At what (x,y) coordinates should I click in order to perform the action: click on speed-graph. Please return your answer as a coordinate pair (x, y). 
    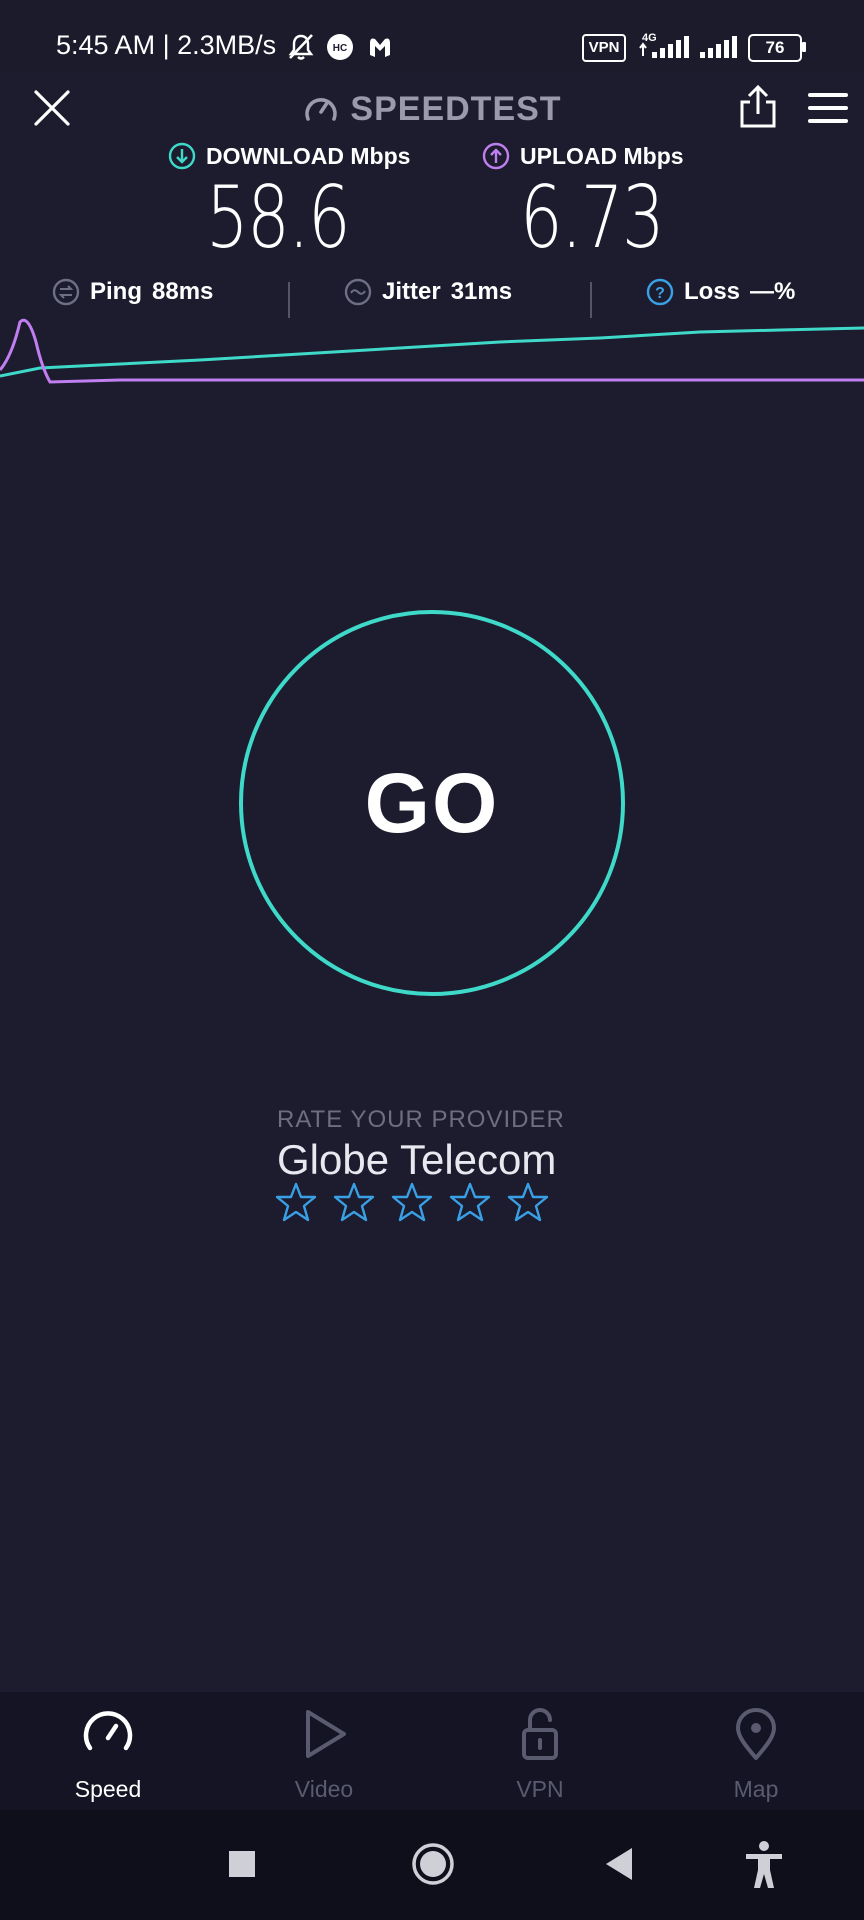
    Looking at the image, I should click on (432, 351).